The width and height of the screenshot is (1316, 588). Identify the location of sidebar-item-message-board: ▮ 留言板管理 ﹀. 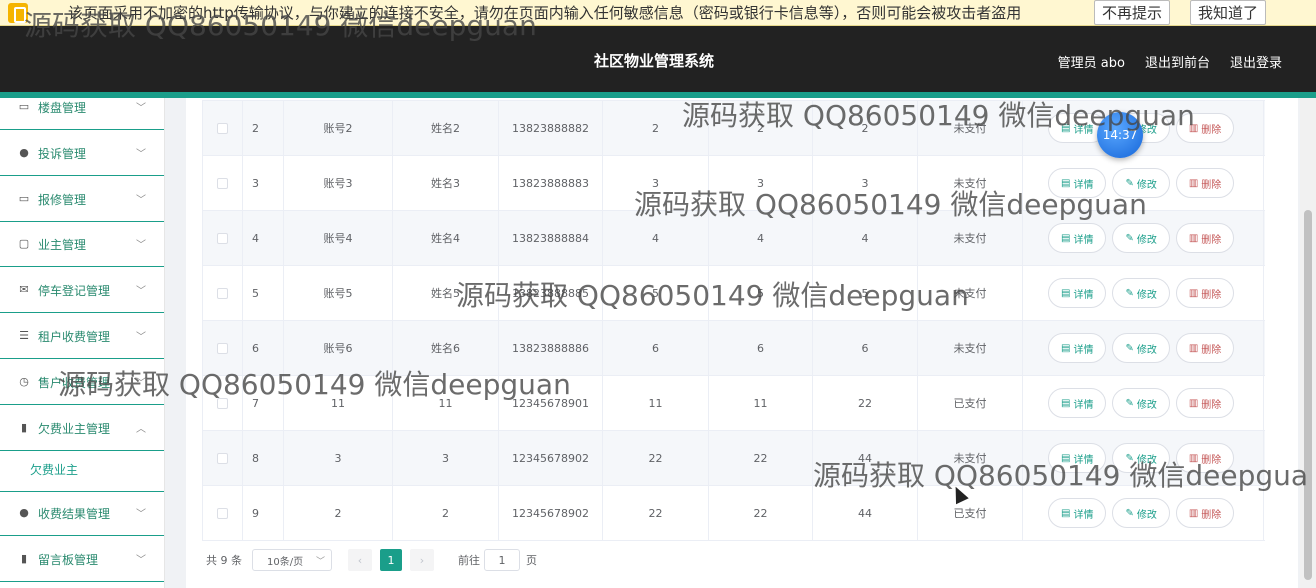
(82, 559).